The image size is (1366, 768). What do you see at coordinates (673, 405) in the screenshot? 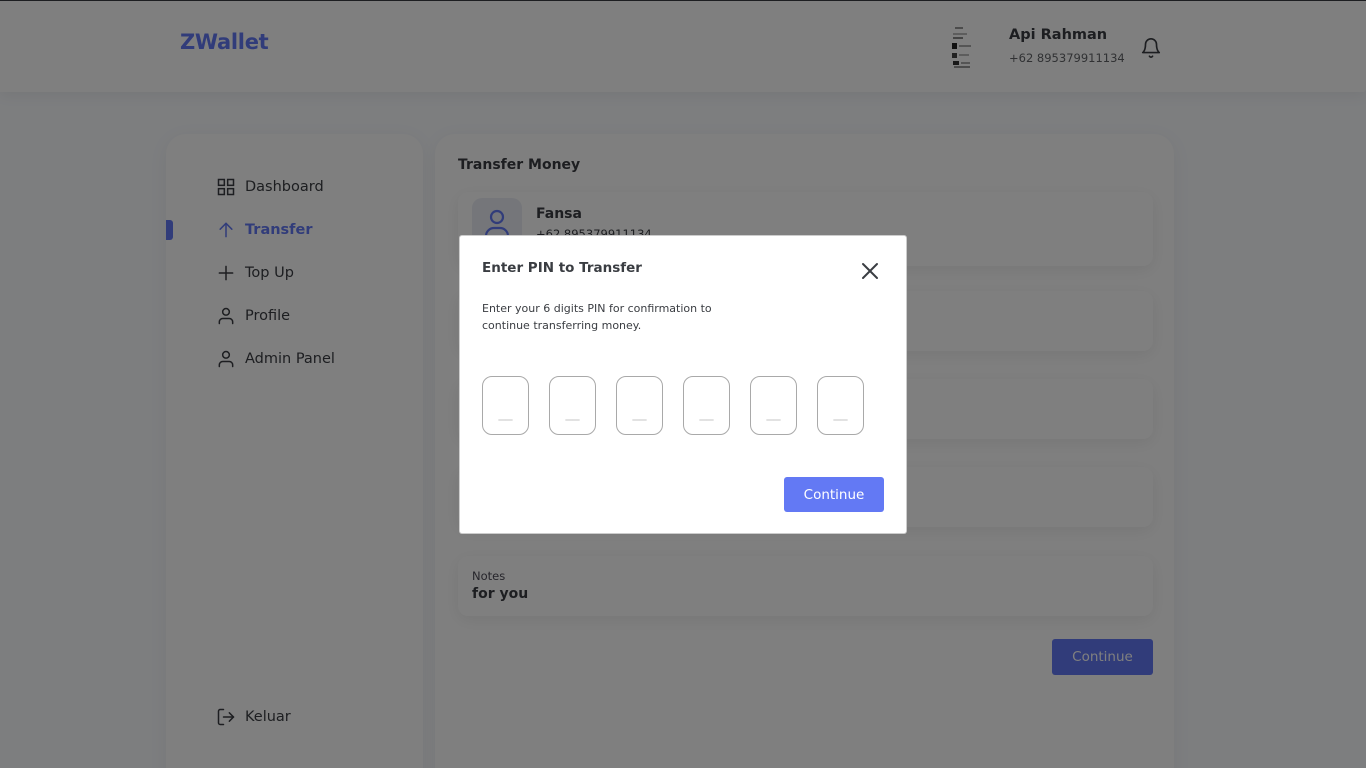
I see `pin-input-group` at bounding box center [673, 405].